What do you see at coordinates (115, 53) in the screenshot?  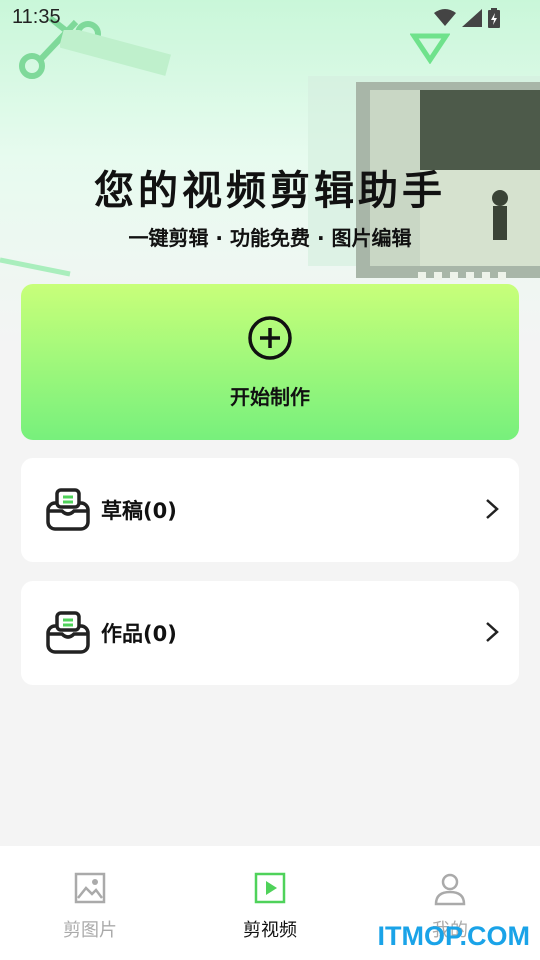 I see `ruler-icon` at bounding box center [115, 53].